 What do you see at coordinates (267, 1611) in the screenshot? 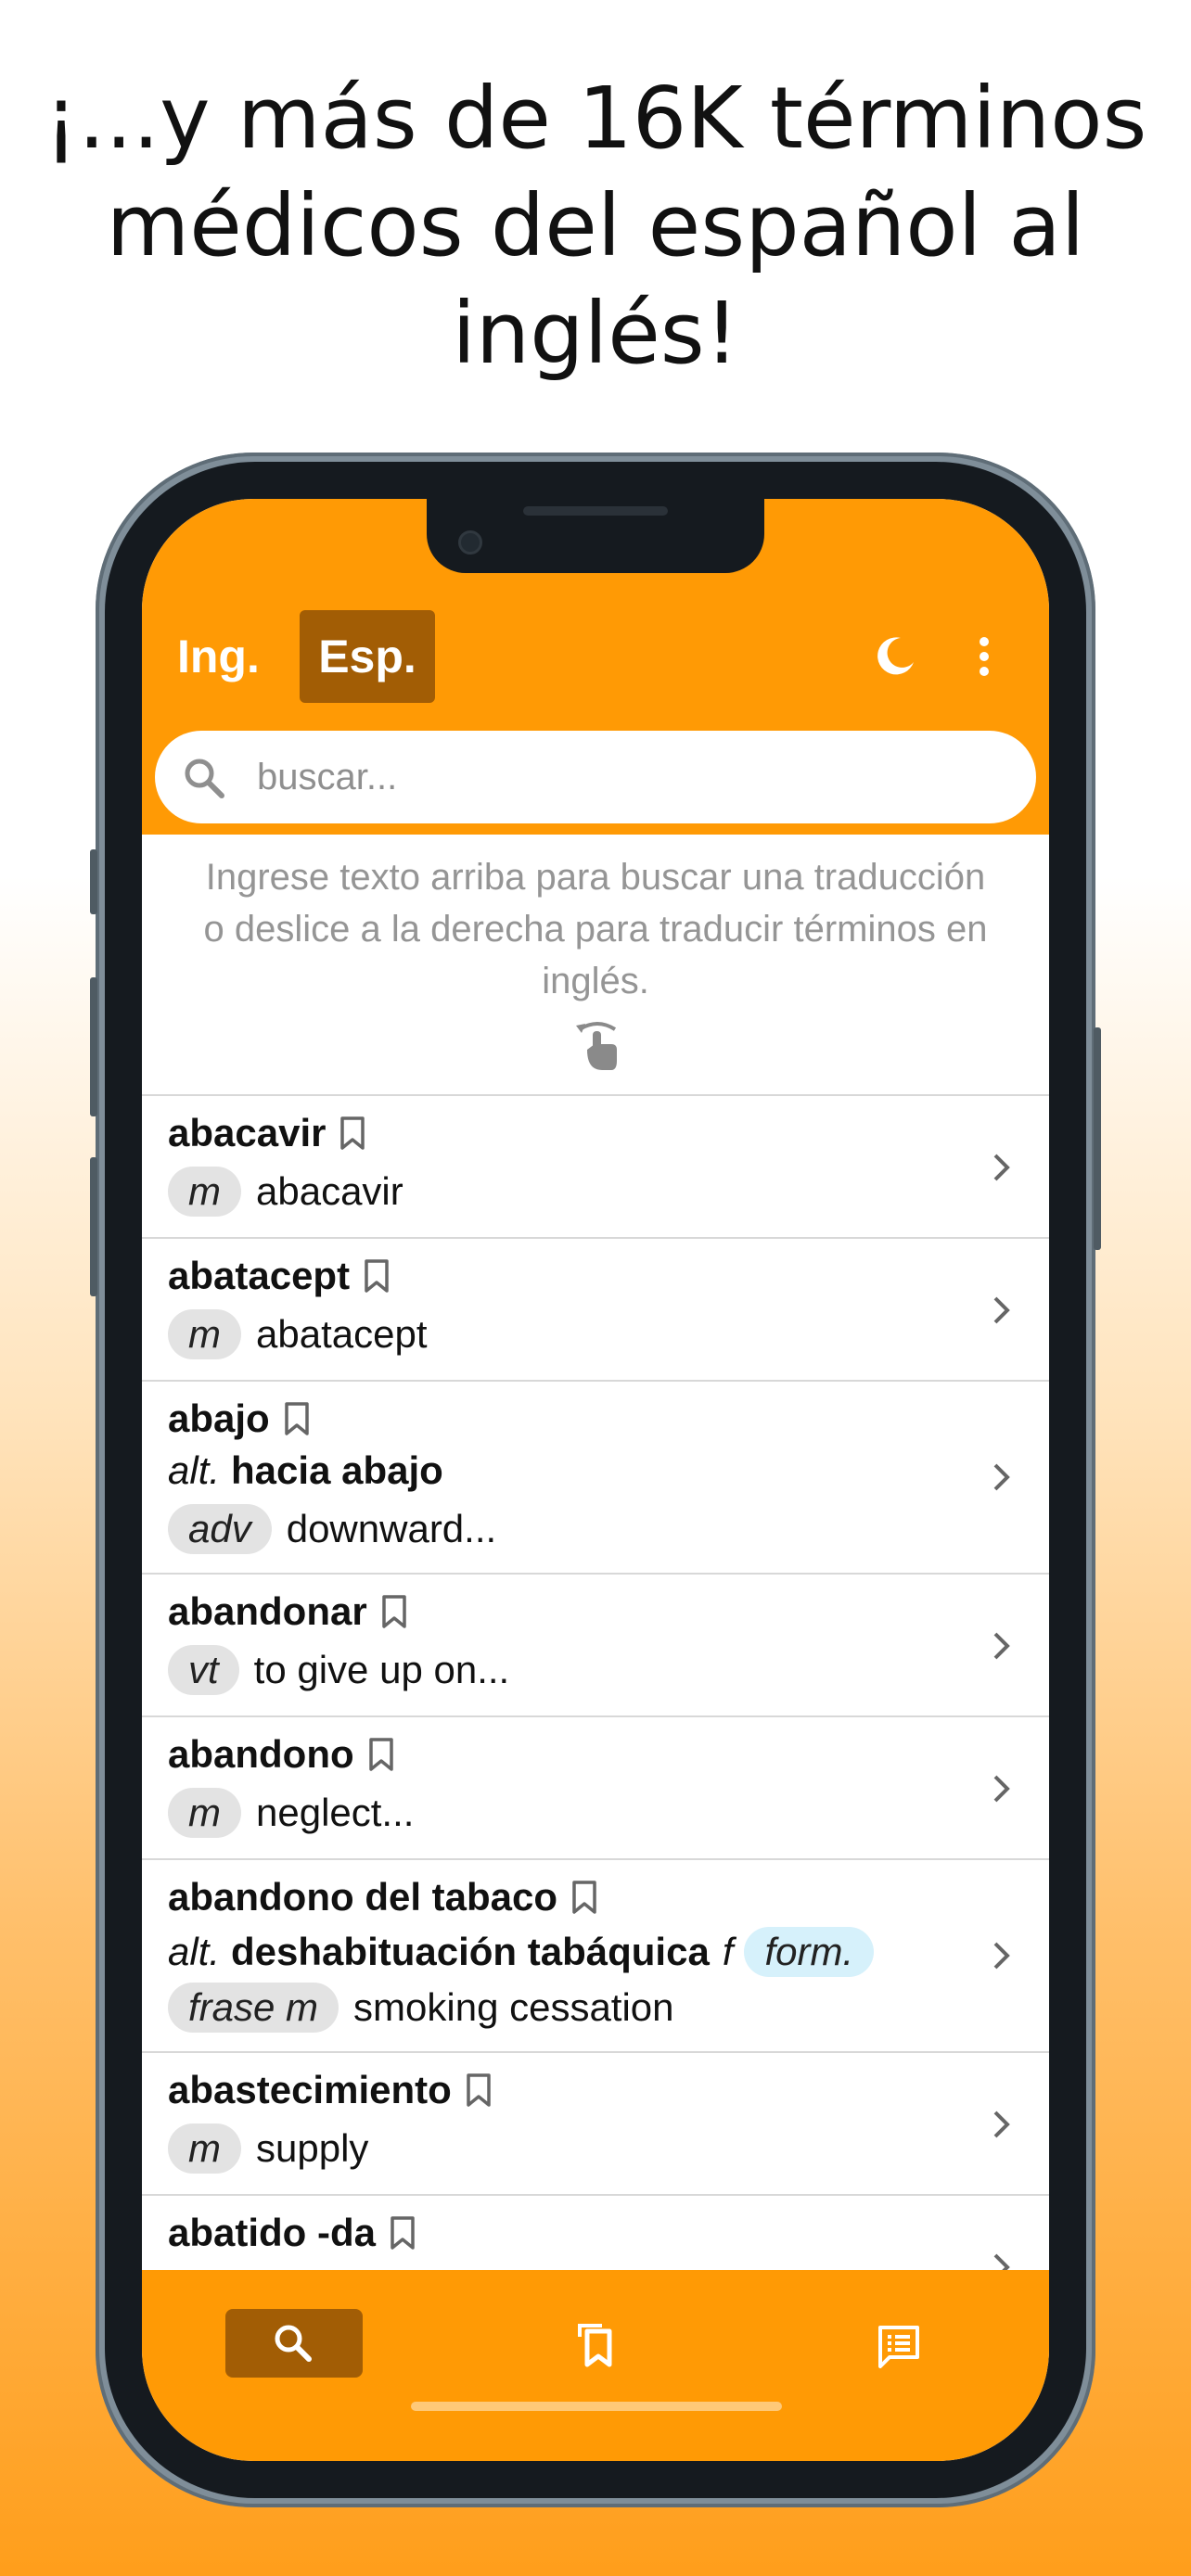
I see `entry-term: abandonar` at bounding box center [267, 1611].